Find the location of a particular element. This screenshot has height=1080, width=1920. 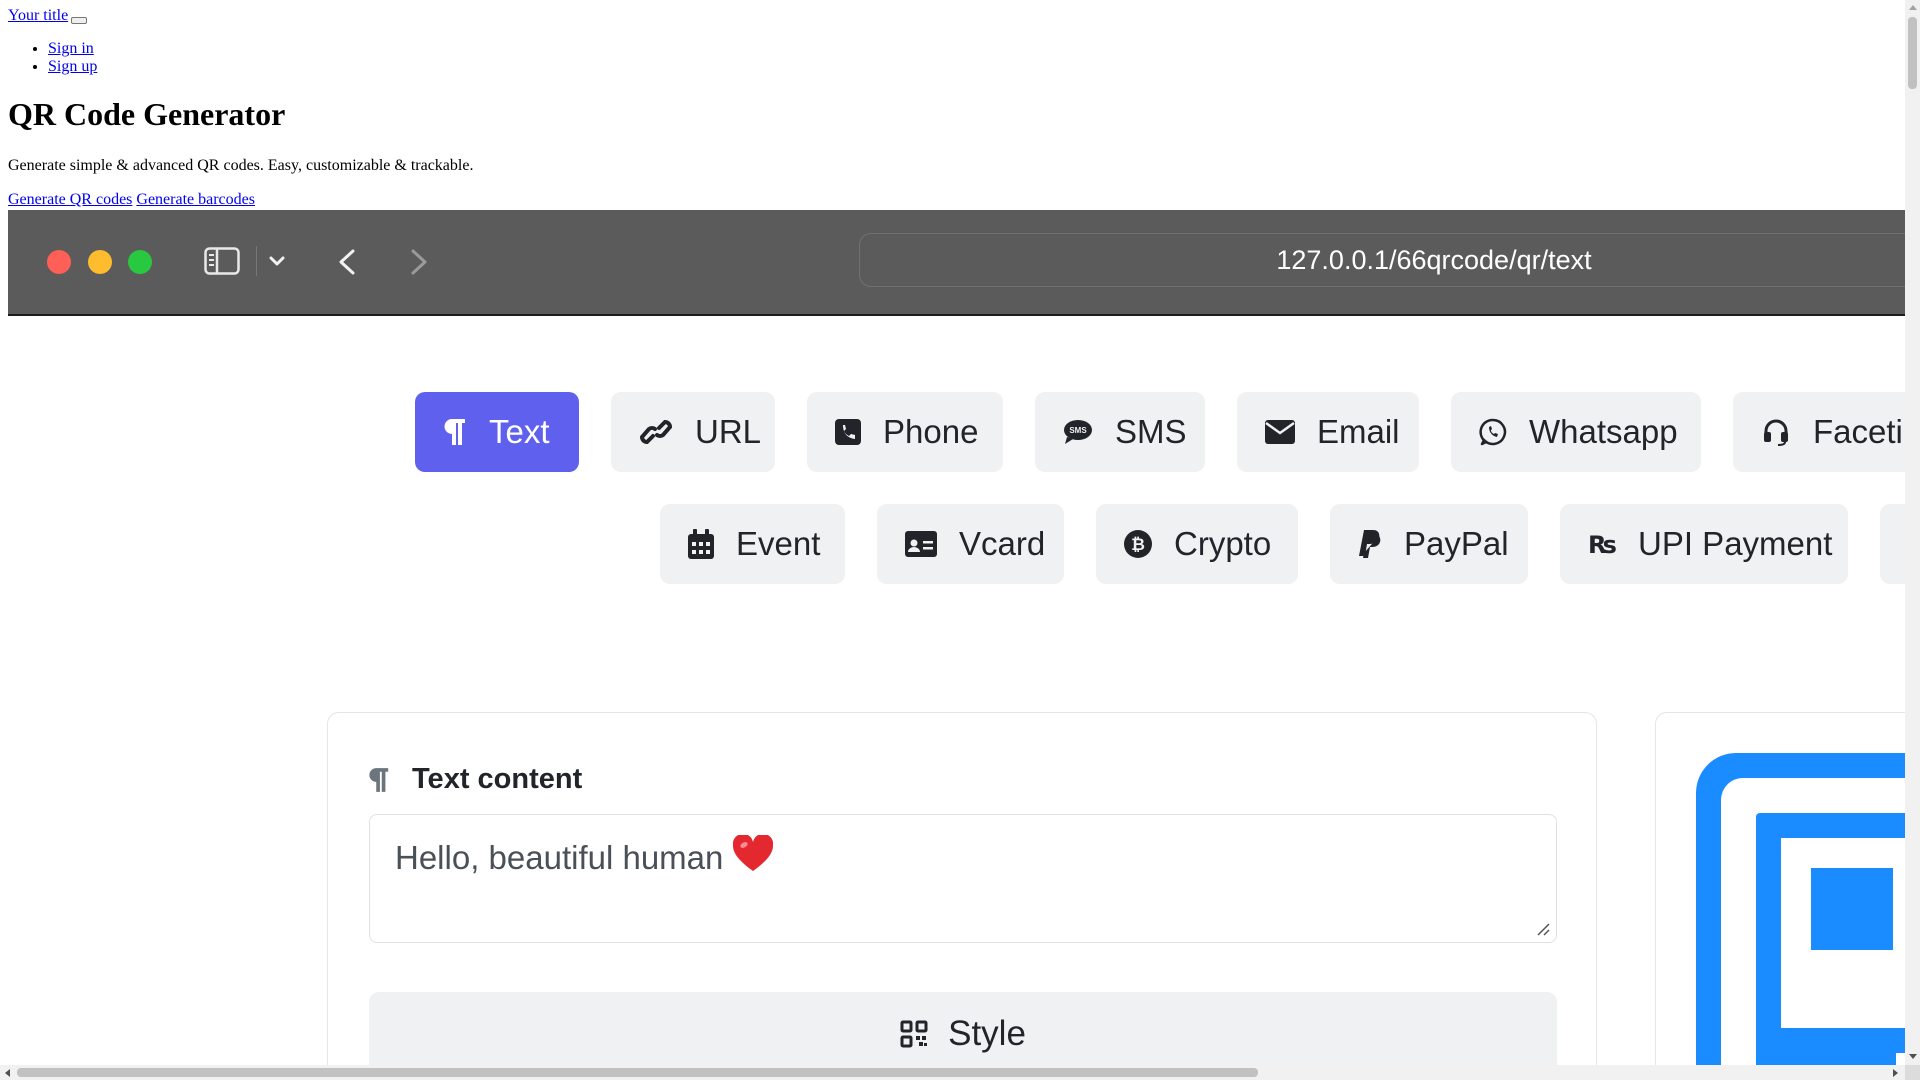

text-content-textarea: Hello, beautiful human is located at coordinates (963, 878).